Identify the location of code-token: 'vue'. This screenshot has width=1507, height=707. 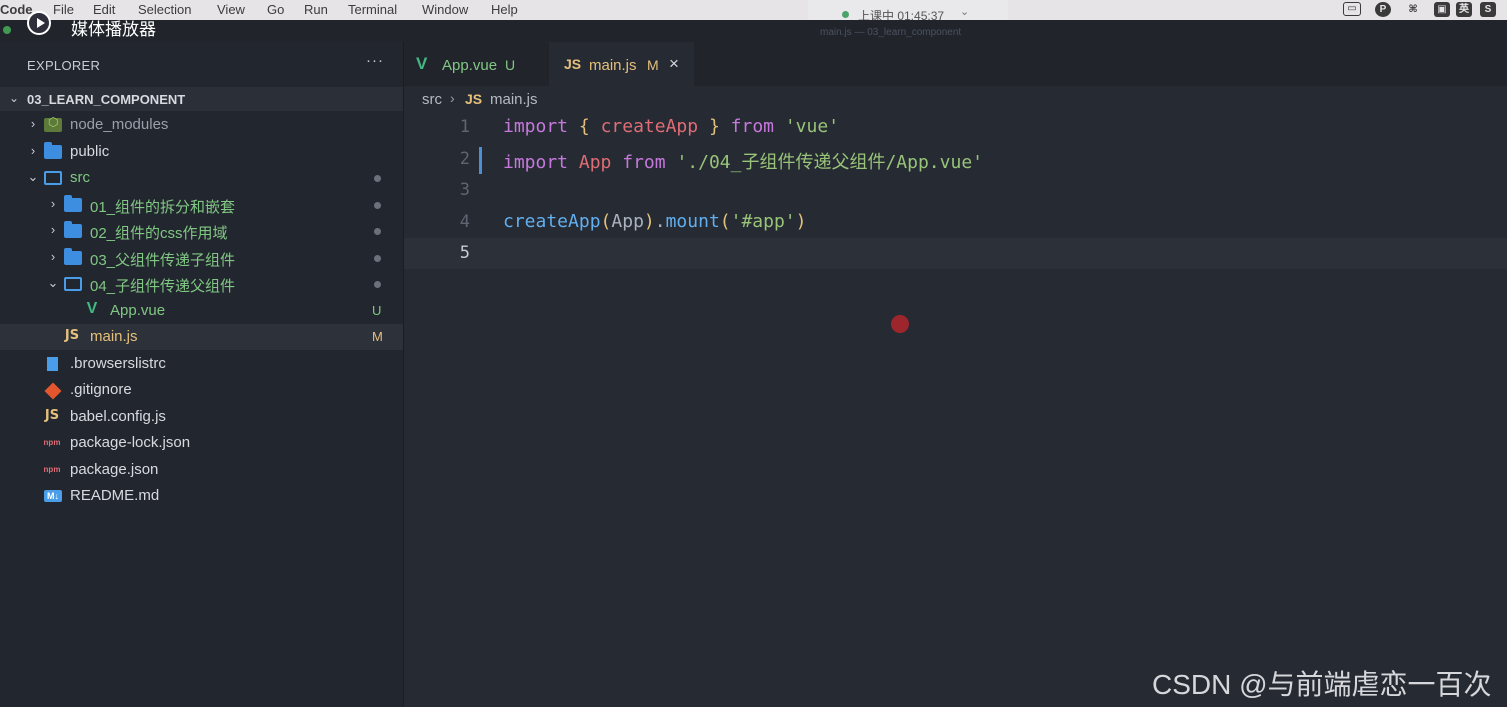
(812, 126).